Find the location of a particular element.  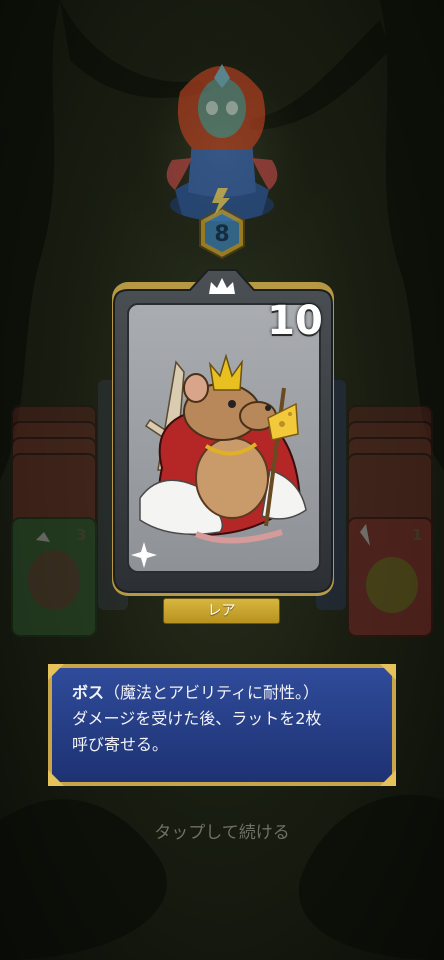

description-line3: 呼び寄せる。 is located at coordinates (120, 744).